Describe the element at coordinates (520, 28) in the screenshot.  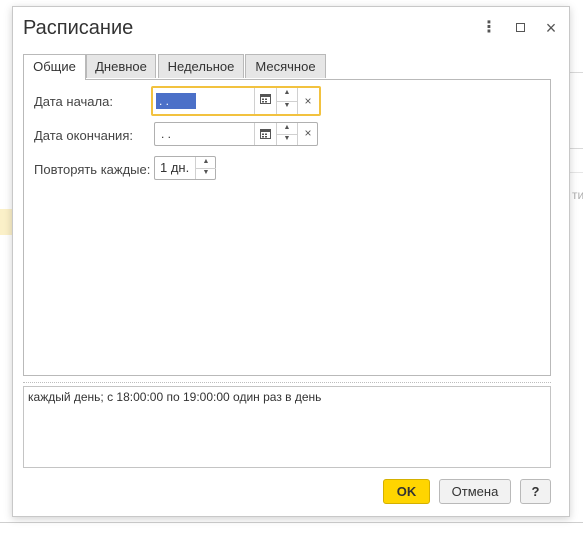
I see `maximize-icon` at that location.